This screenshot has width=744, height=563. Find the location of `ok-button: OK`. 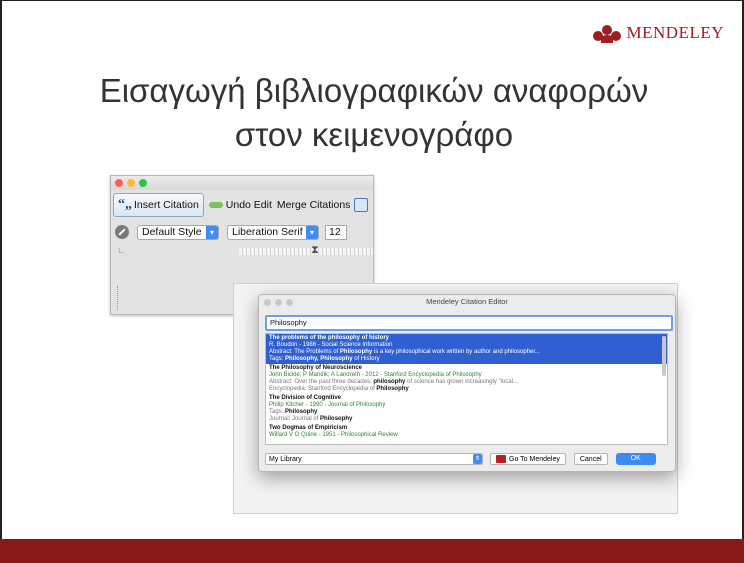

ok-button: OK is located at coordinates (635, 459).